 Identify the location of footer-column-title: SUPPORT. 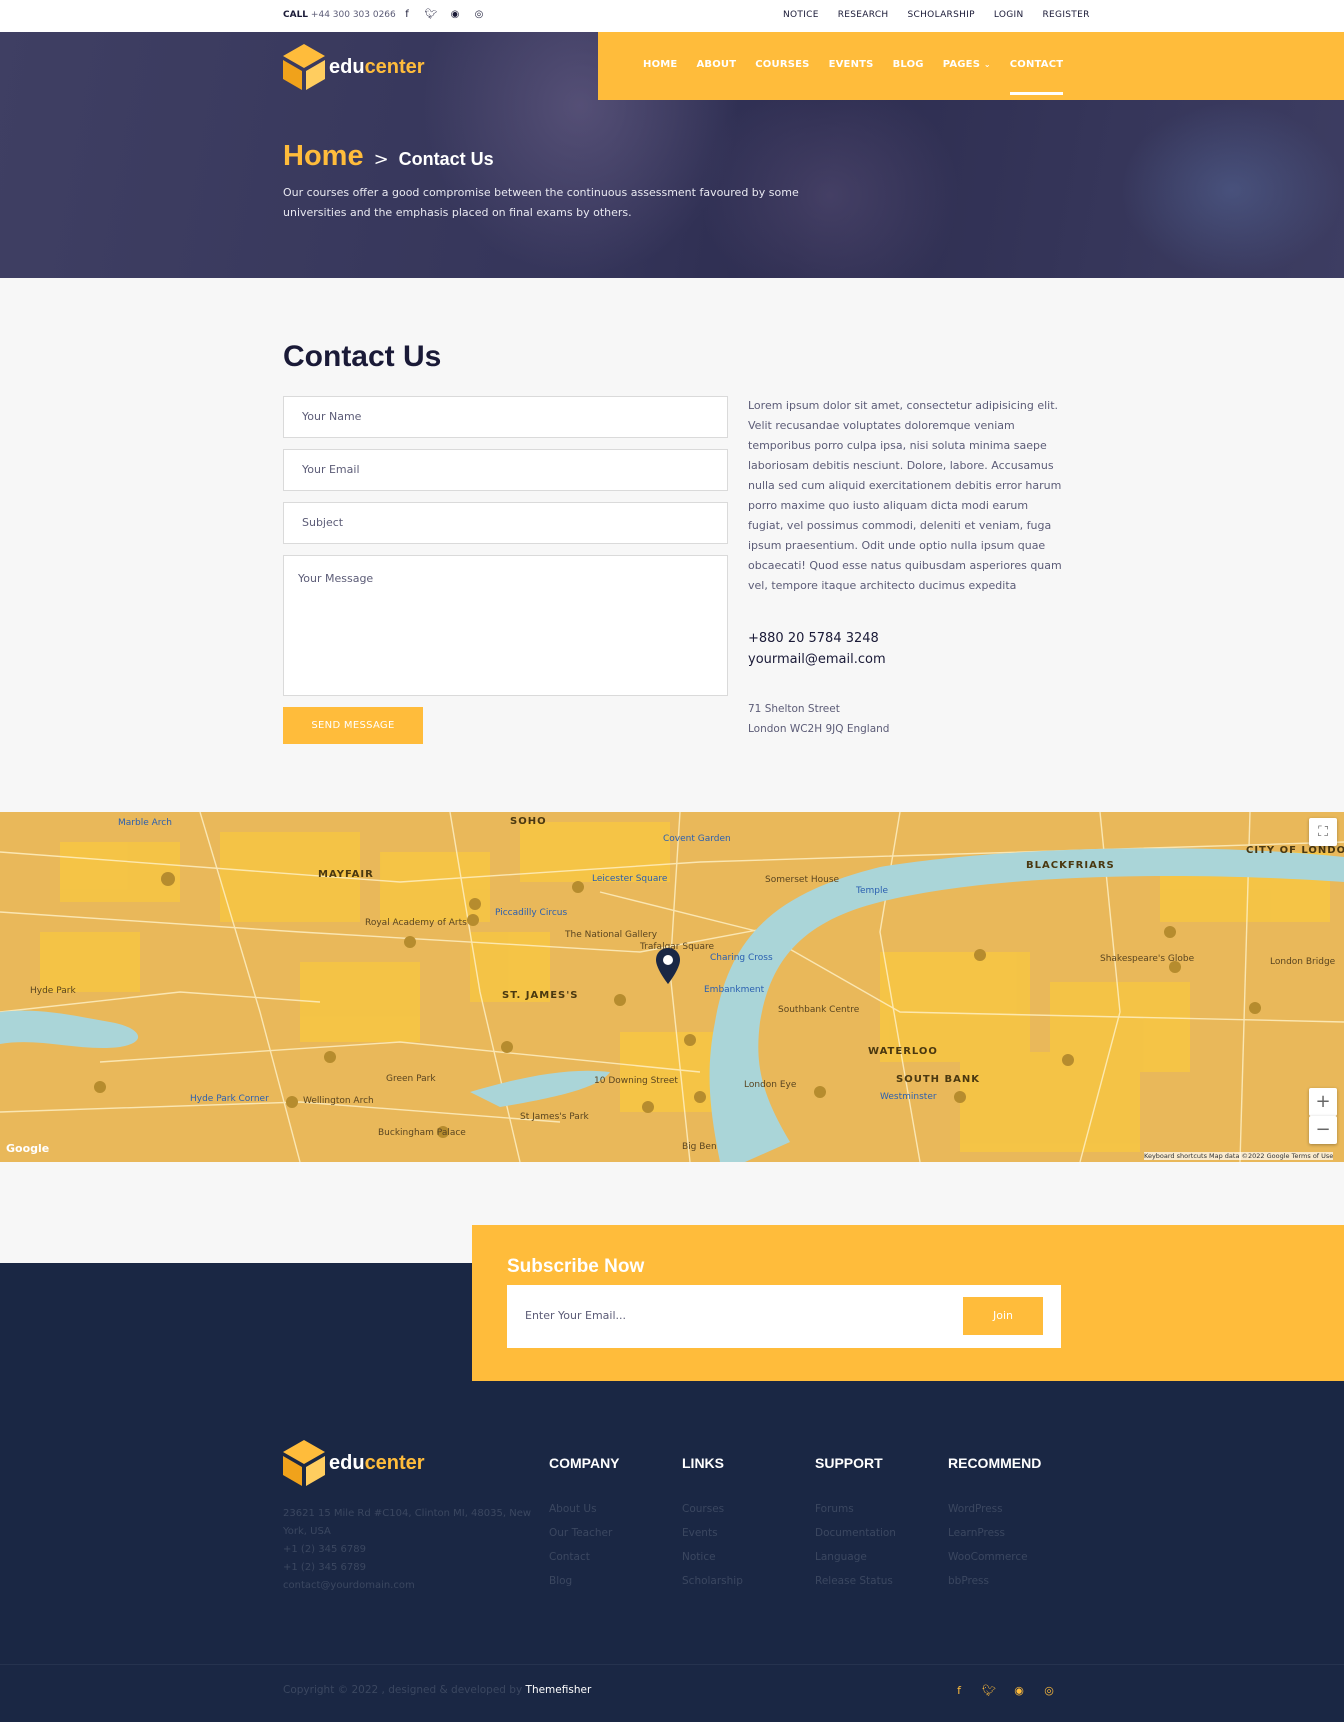
(849, 1463).